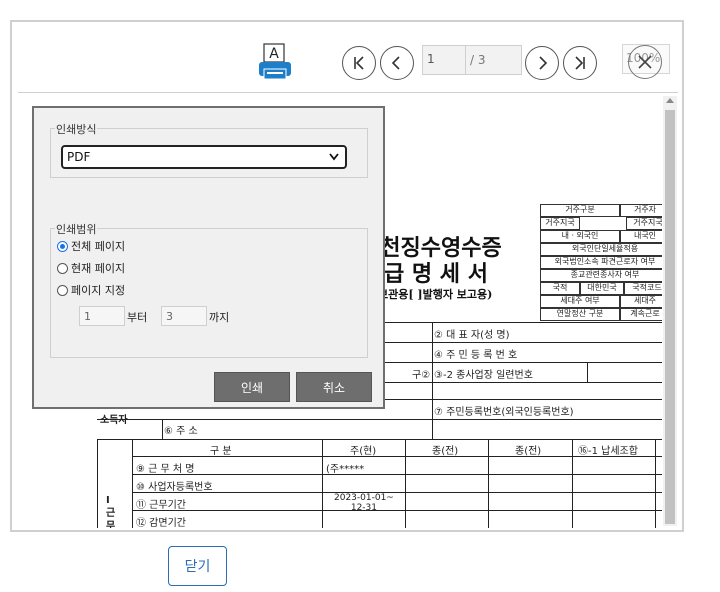 This screenshot has width=720, height=592. Describe the element at coordinates (580, 301) in the screenshot. I see `hbox: 세대주 여부` at that location.